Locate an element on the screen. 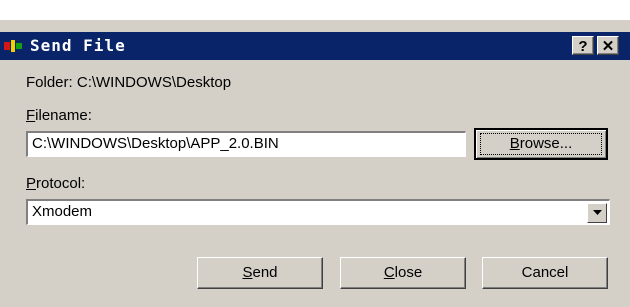  send-label: end is located at coordinates (265, 272).